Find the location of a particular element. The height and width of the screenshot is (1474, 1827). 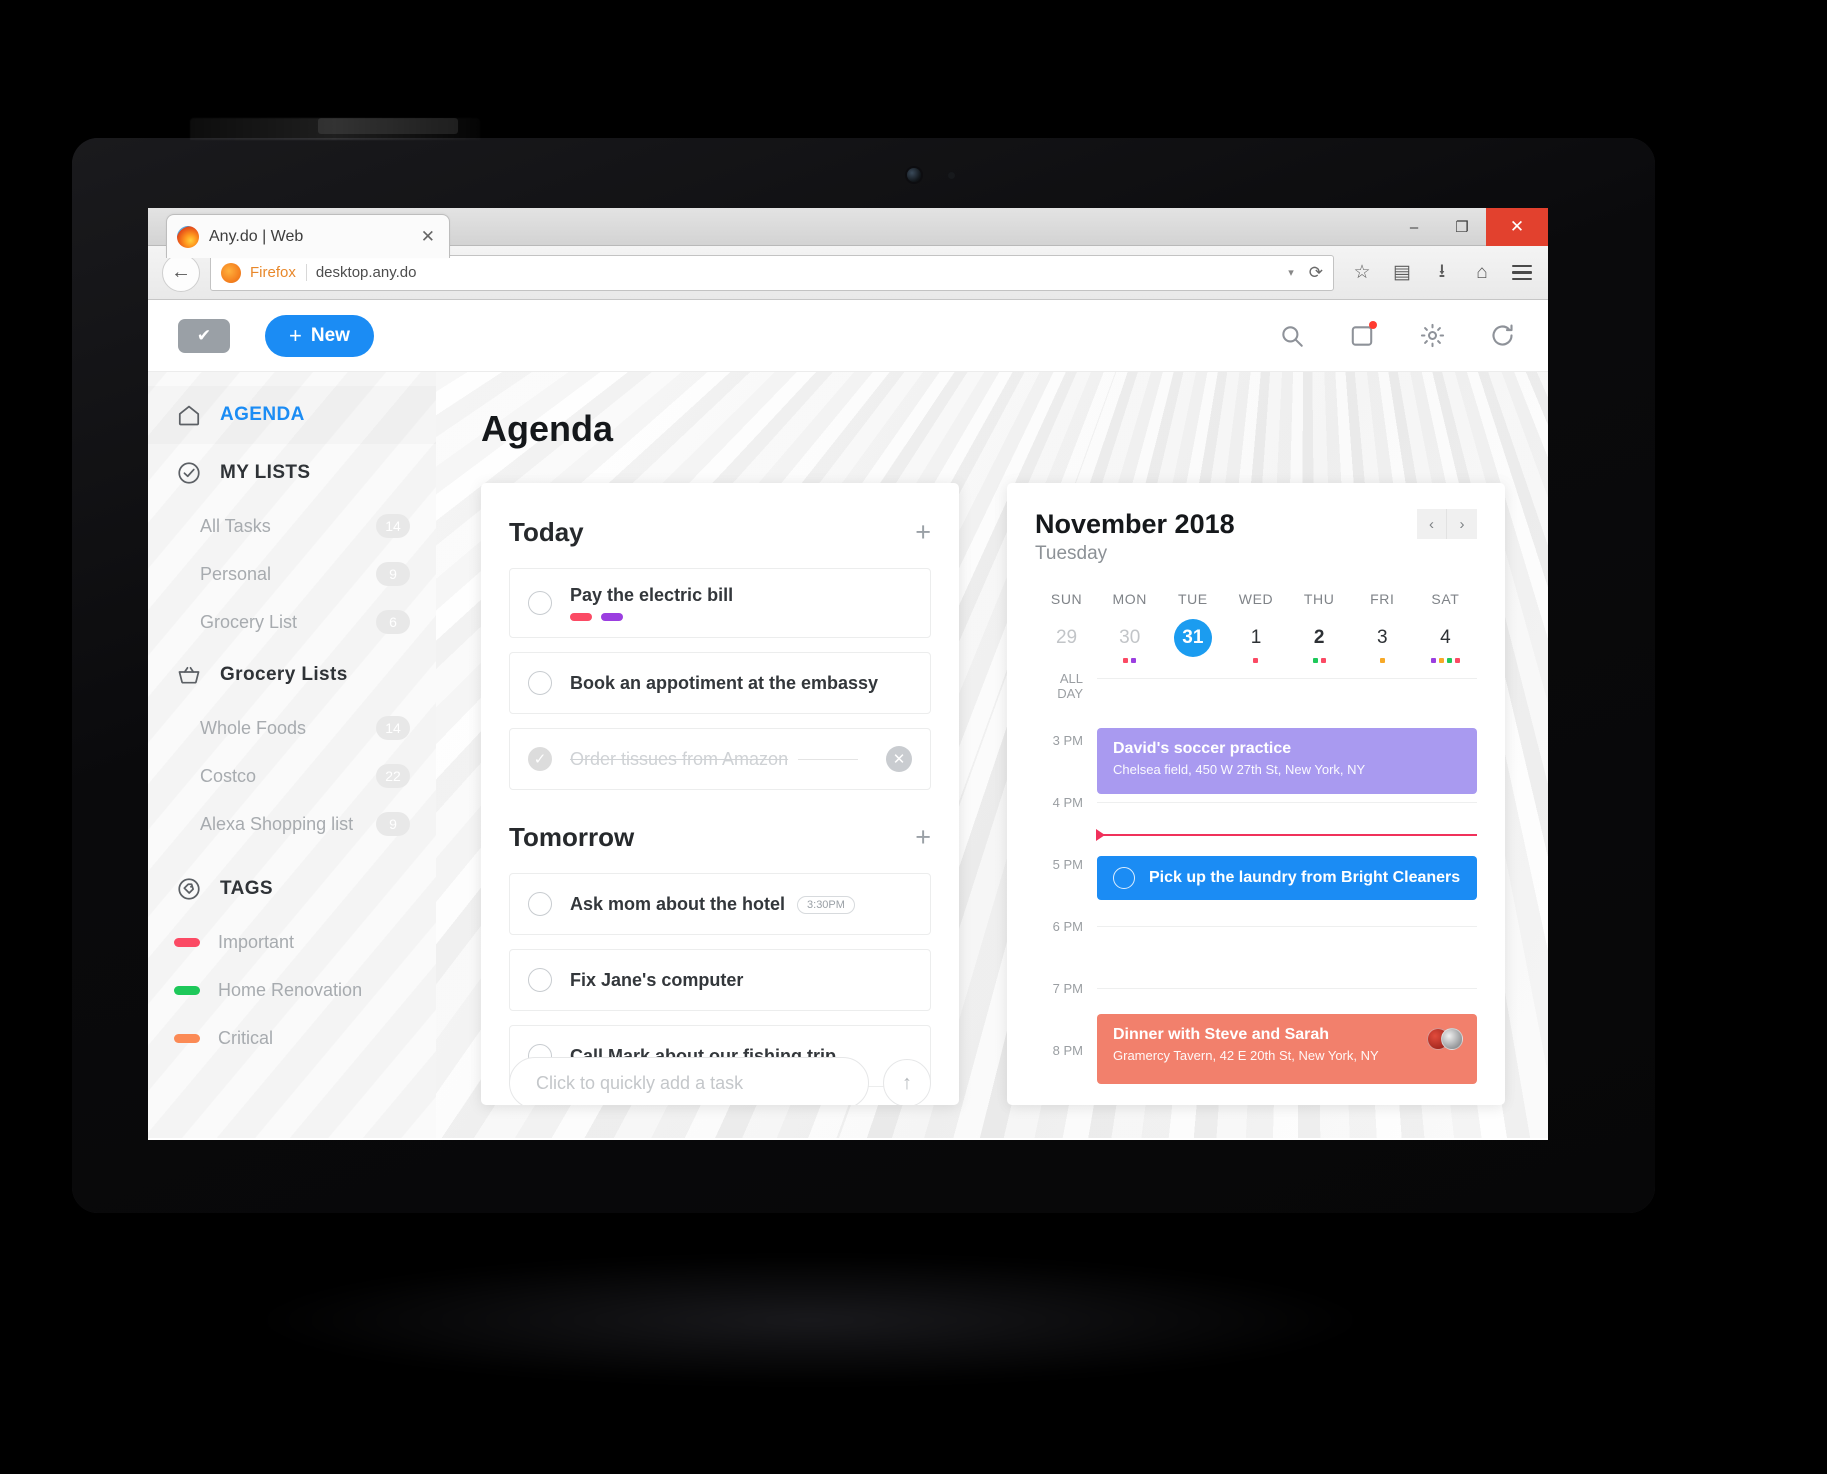

delete-task-icon: ✕ is located at coordinates (899, 759).